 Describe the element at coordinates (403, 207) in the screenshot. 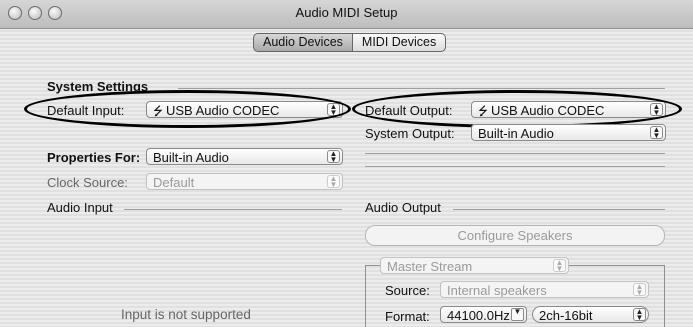

I see `audio-output-heading: Audio Output` at that location.